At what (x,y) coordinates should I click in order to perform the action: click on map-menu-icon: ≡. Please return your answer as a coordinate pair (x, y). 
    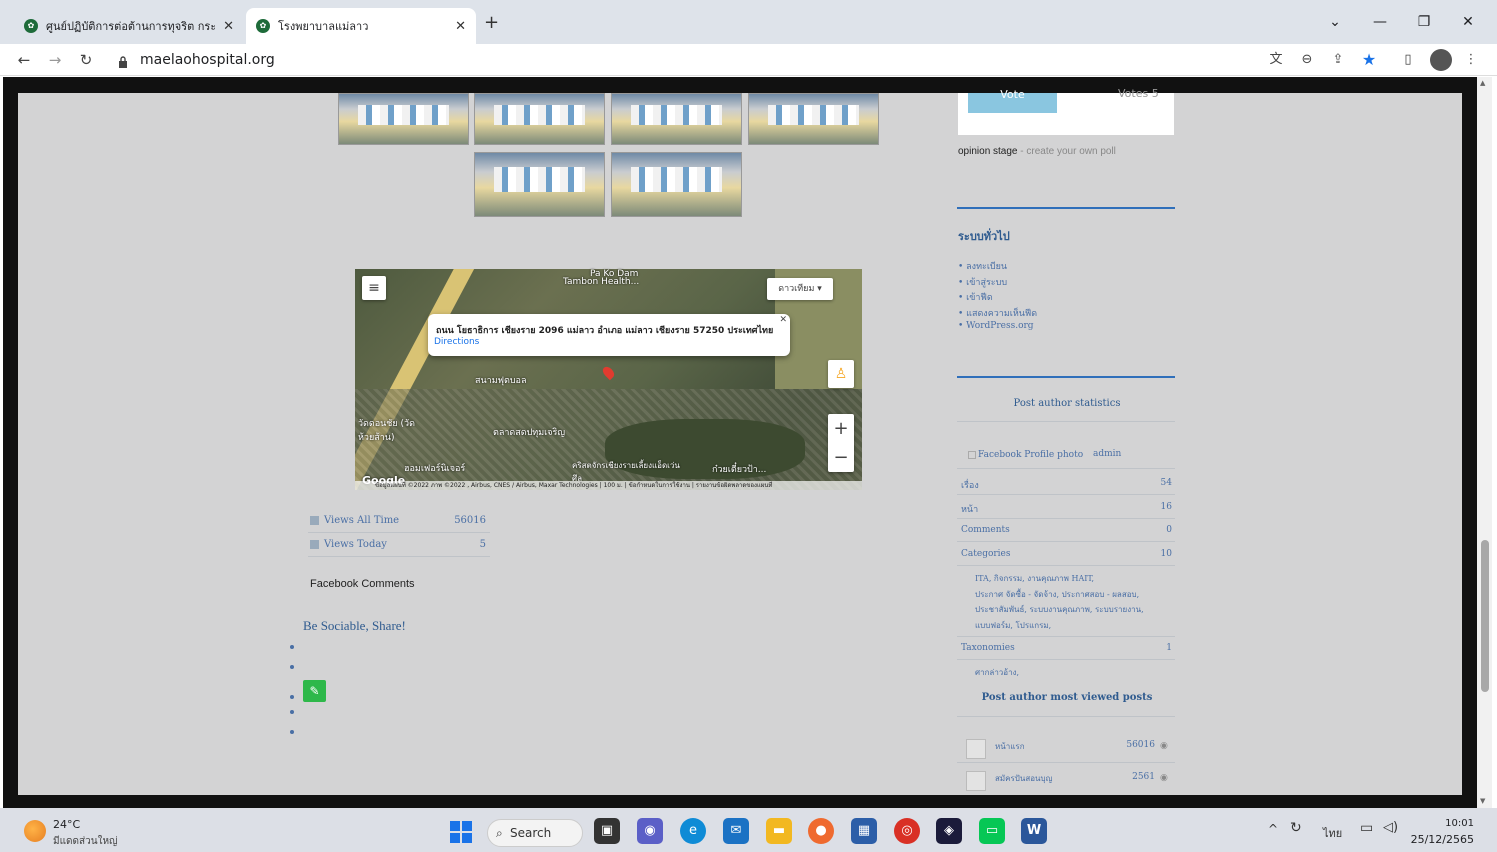
    Looking at the image, I should click on (374, 288).